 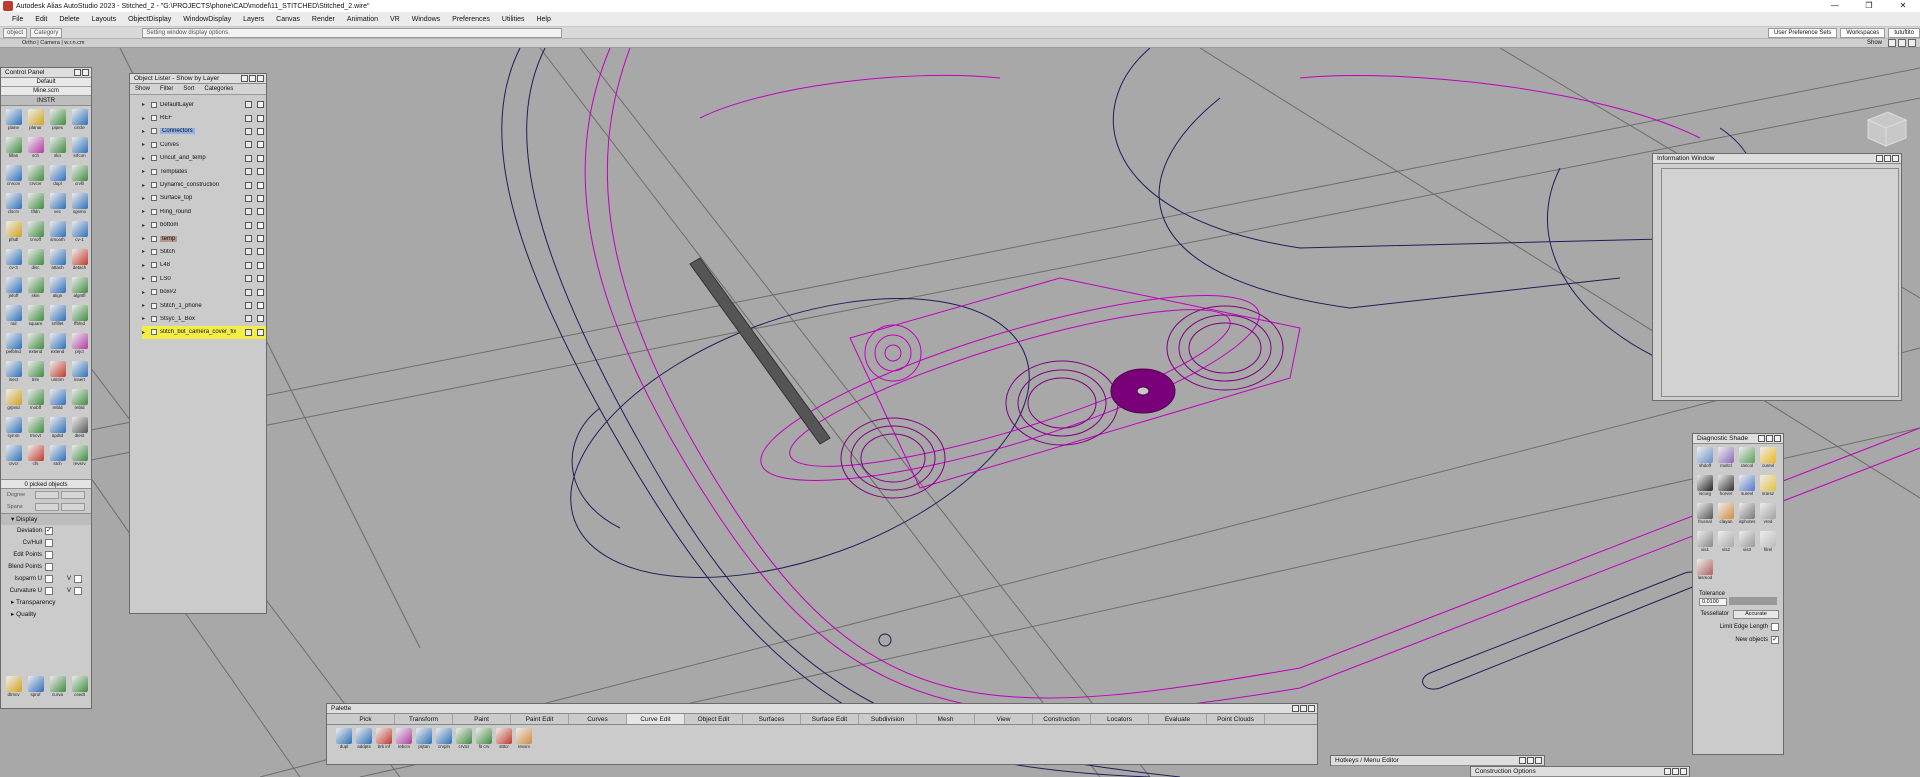 What do you see at coordinates (364, 741) in the screenshot?
I see `palette-tool: addpts` at bounding box center [364, 741].